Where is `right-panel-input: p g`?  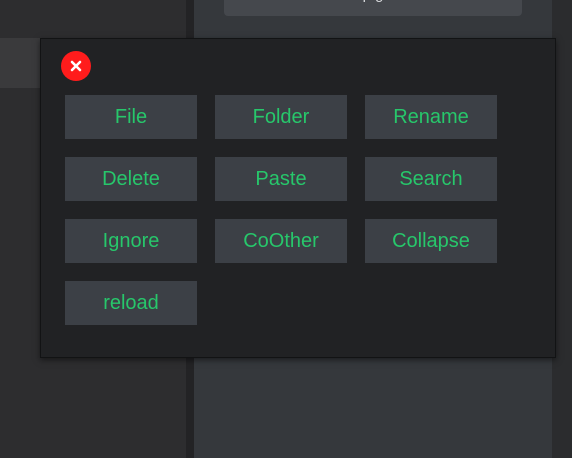 right-panel-input: p g is located at coordinates (373, 8).